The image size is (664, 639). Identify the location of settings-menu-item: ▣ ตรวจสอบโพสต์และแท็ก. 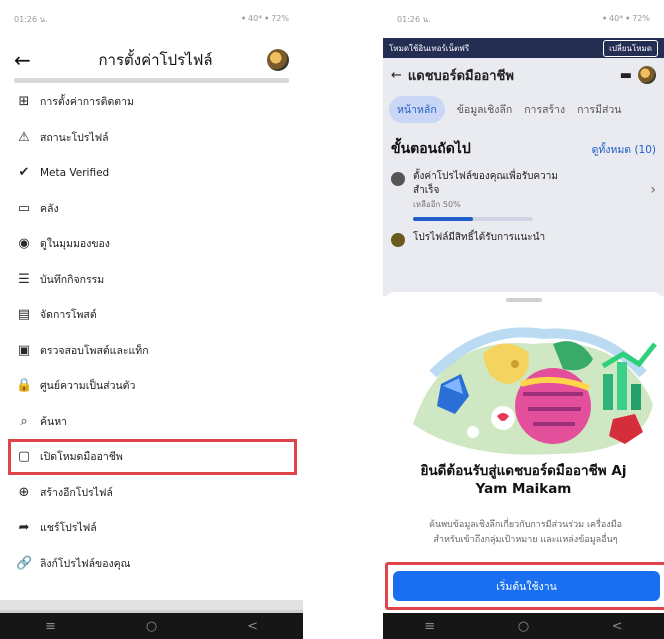
(151, 351).